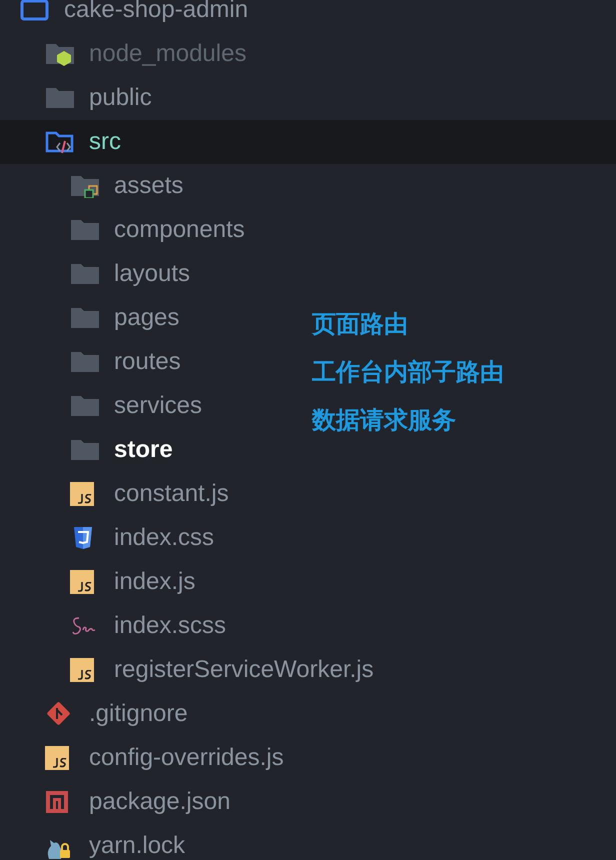 The height and width of the screenshot is (860, 616). What do you see at coordinates (171, 494) in the screenshot?
I see `file-name: constant.js` at bounding box center [171, 494].